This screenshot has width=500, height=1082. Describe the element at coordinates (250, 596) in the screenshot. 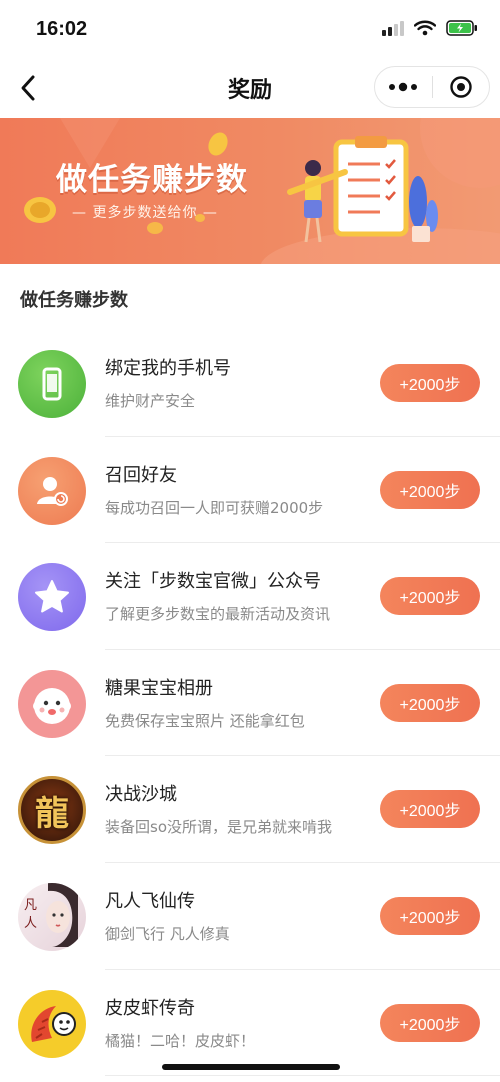

I see `task-item-follow-account: 关注「步数宝官微」公众号 了解更多步数宝的最新活动及资讯 +2000步` at that location.